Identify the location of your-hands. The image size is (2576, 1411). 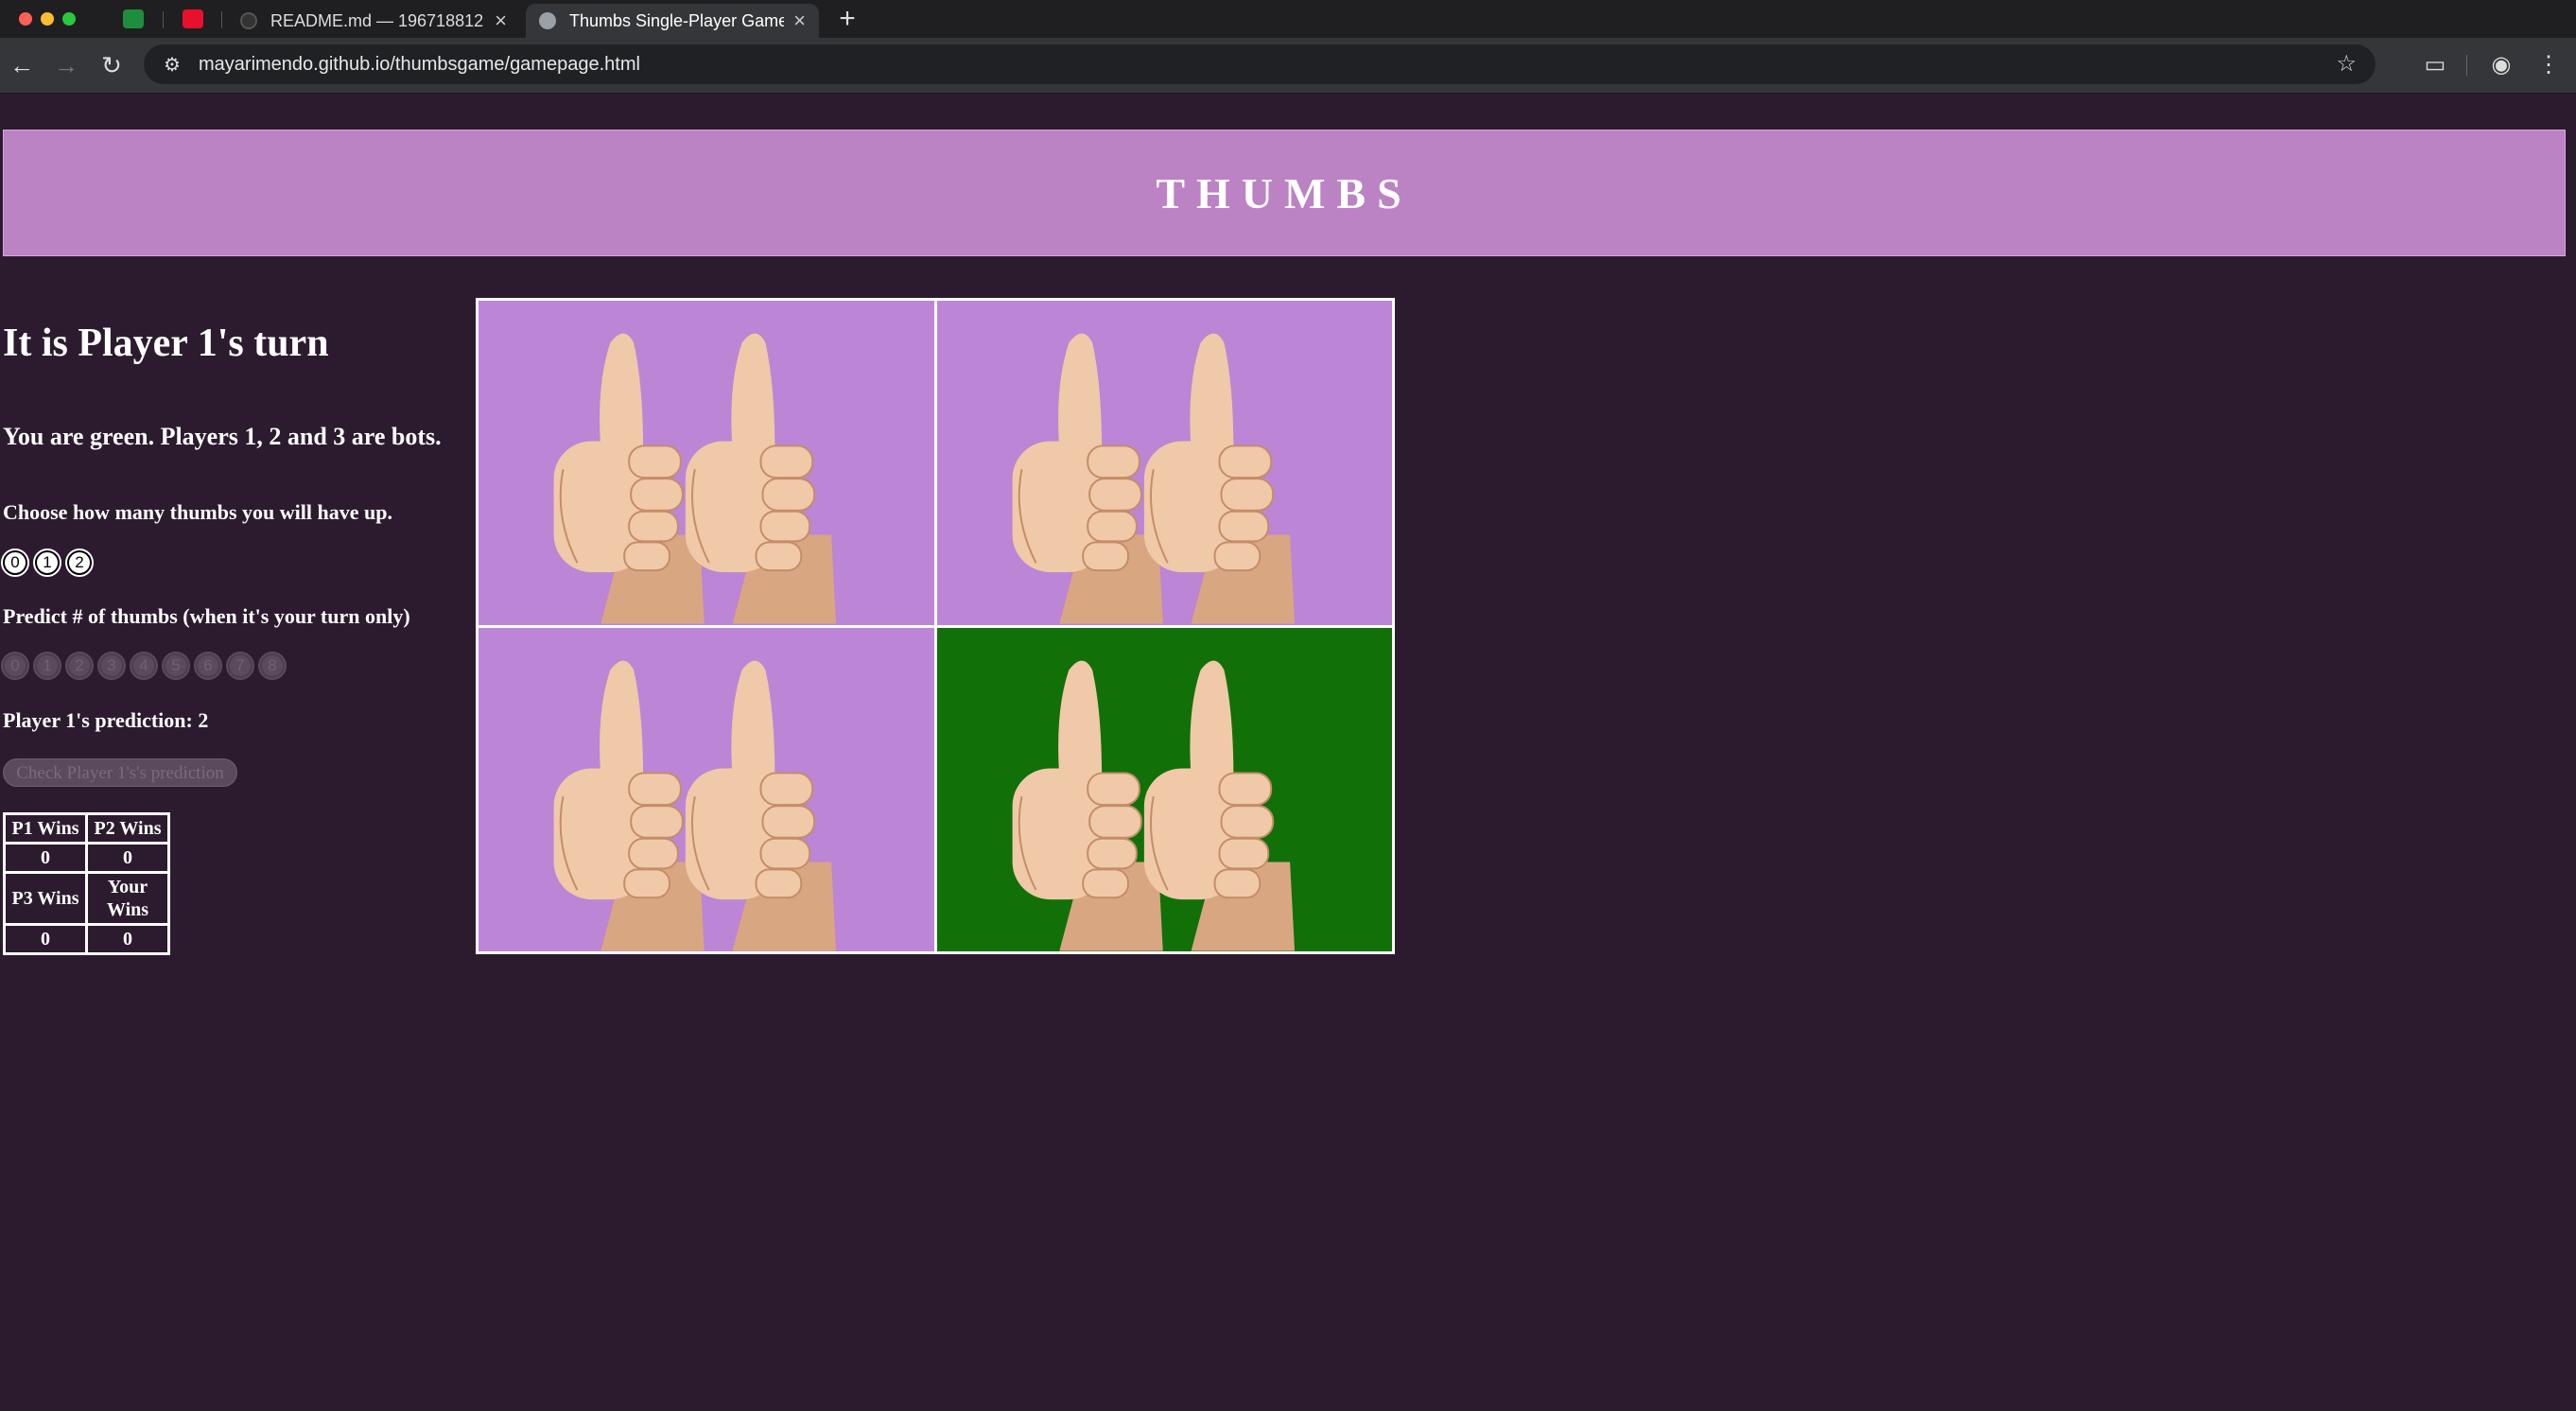
(1164, 789).